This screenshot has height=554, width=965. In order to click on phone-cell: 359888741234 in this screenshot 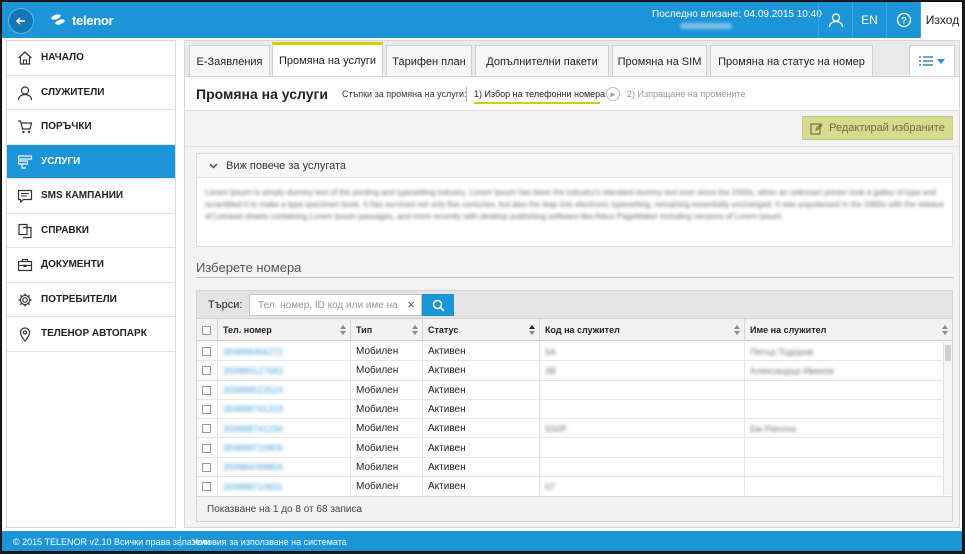, I will do `click(284, 429)`.